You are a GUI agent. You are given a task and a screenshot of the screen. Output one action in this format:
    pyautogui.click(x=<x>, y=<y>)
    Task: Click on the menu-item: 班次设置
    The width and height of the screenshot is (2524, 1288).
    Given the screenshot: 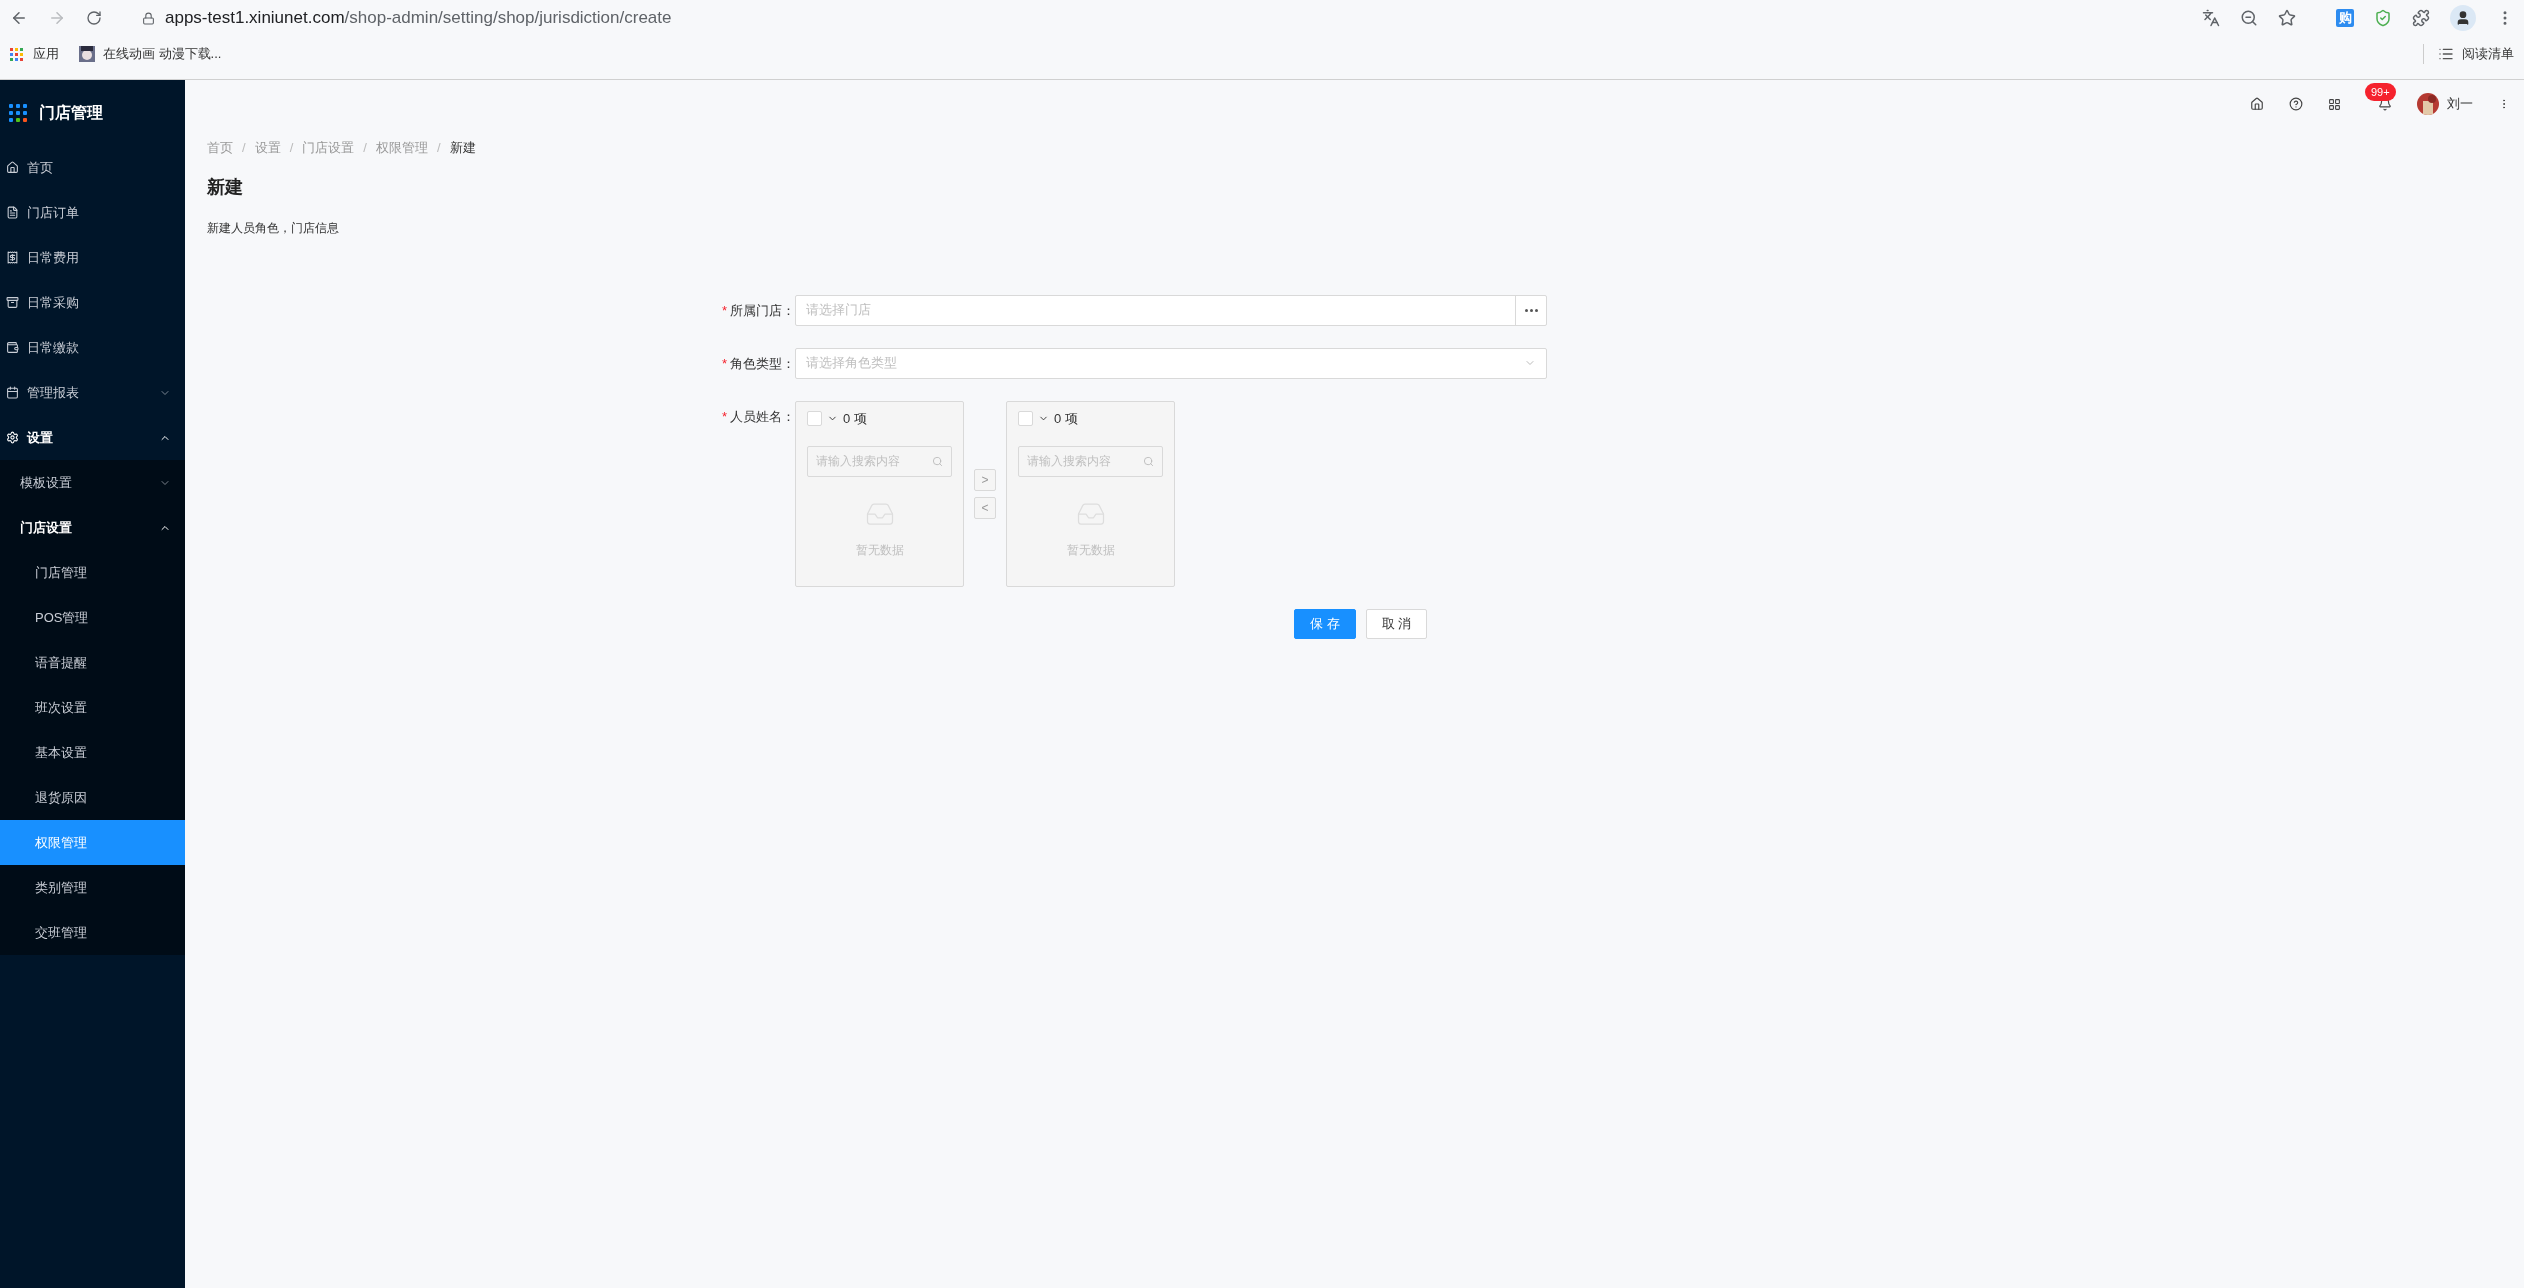 What is the action you would take?
    pyautogui.click(x=92, y=707)
    